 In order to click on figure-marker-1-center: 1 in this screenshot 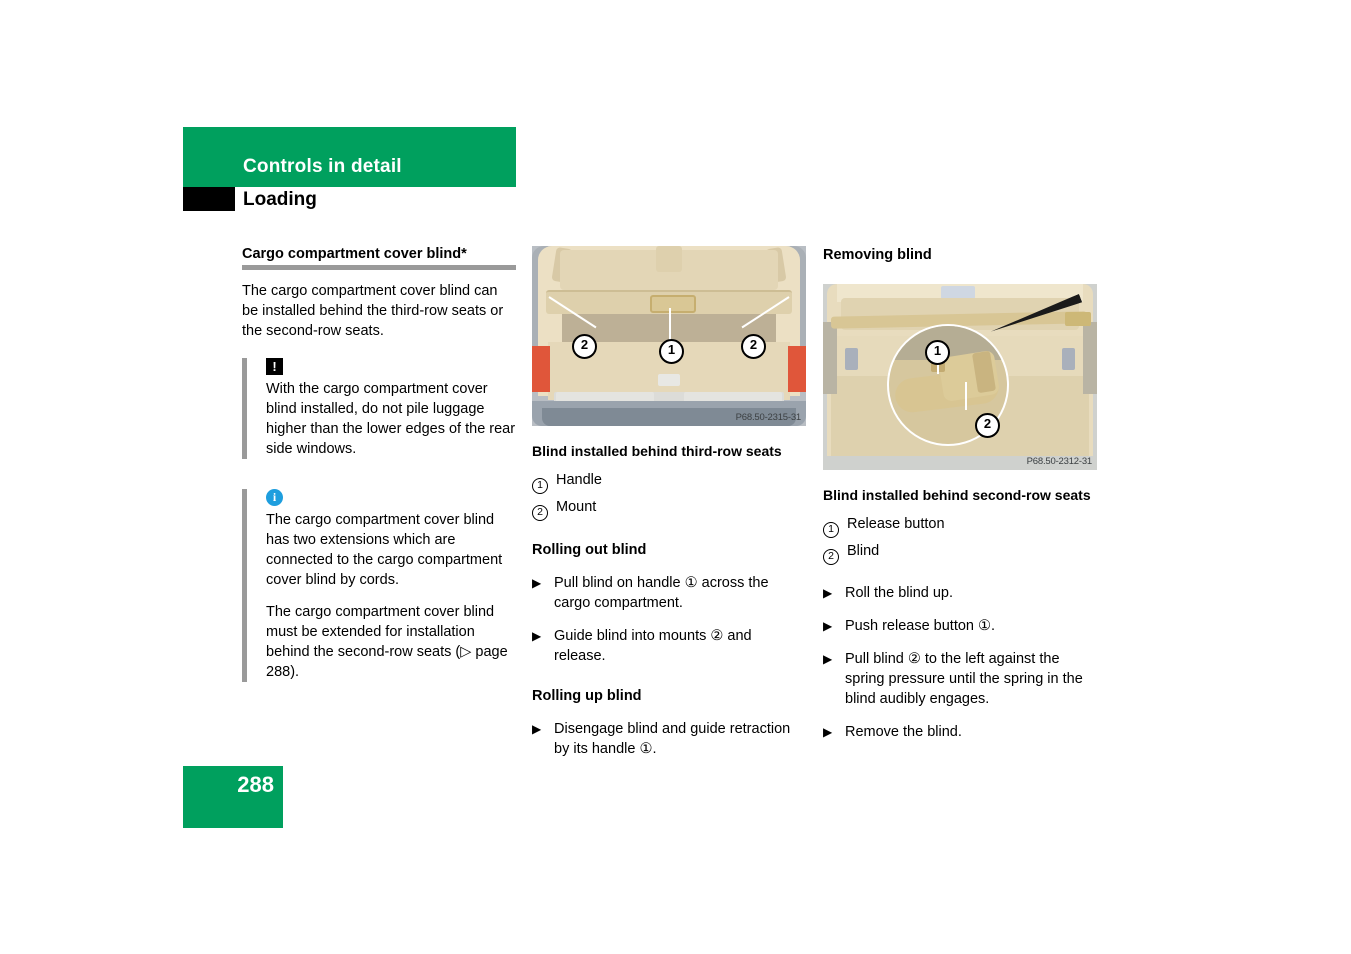, I will do `click(671, 351)`.